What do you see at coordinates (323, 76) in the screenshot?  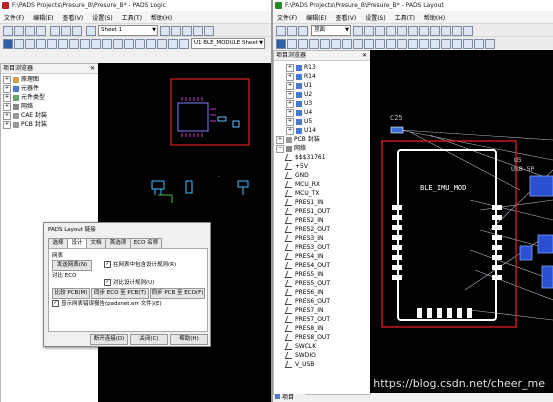 I see `tree-item-r14: + R14` at bounding box center [323, 76].